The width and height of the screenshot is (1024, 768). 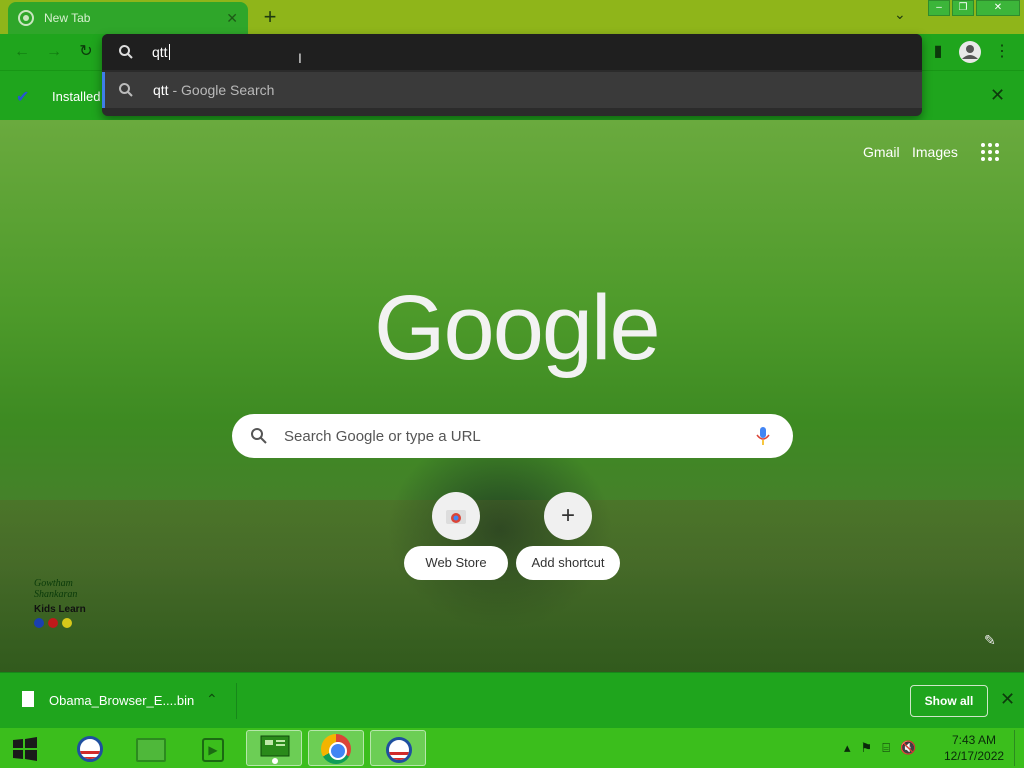 I want to click on clock-time: 7:43 AM, so click(x=974, y=740).